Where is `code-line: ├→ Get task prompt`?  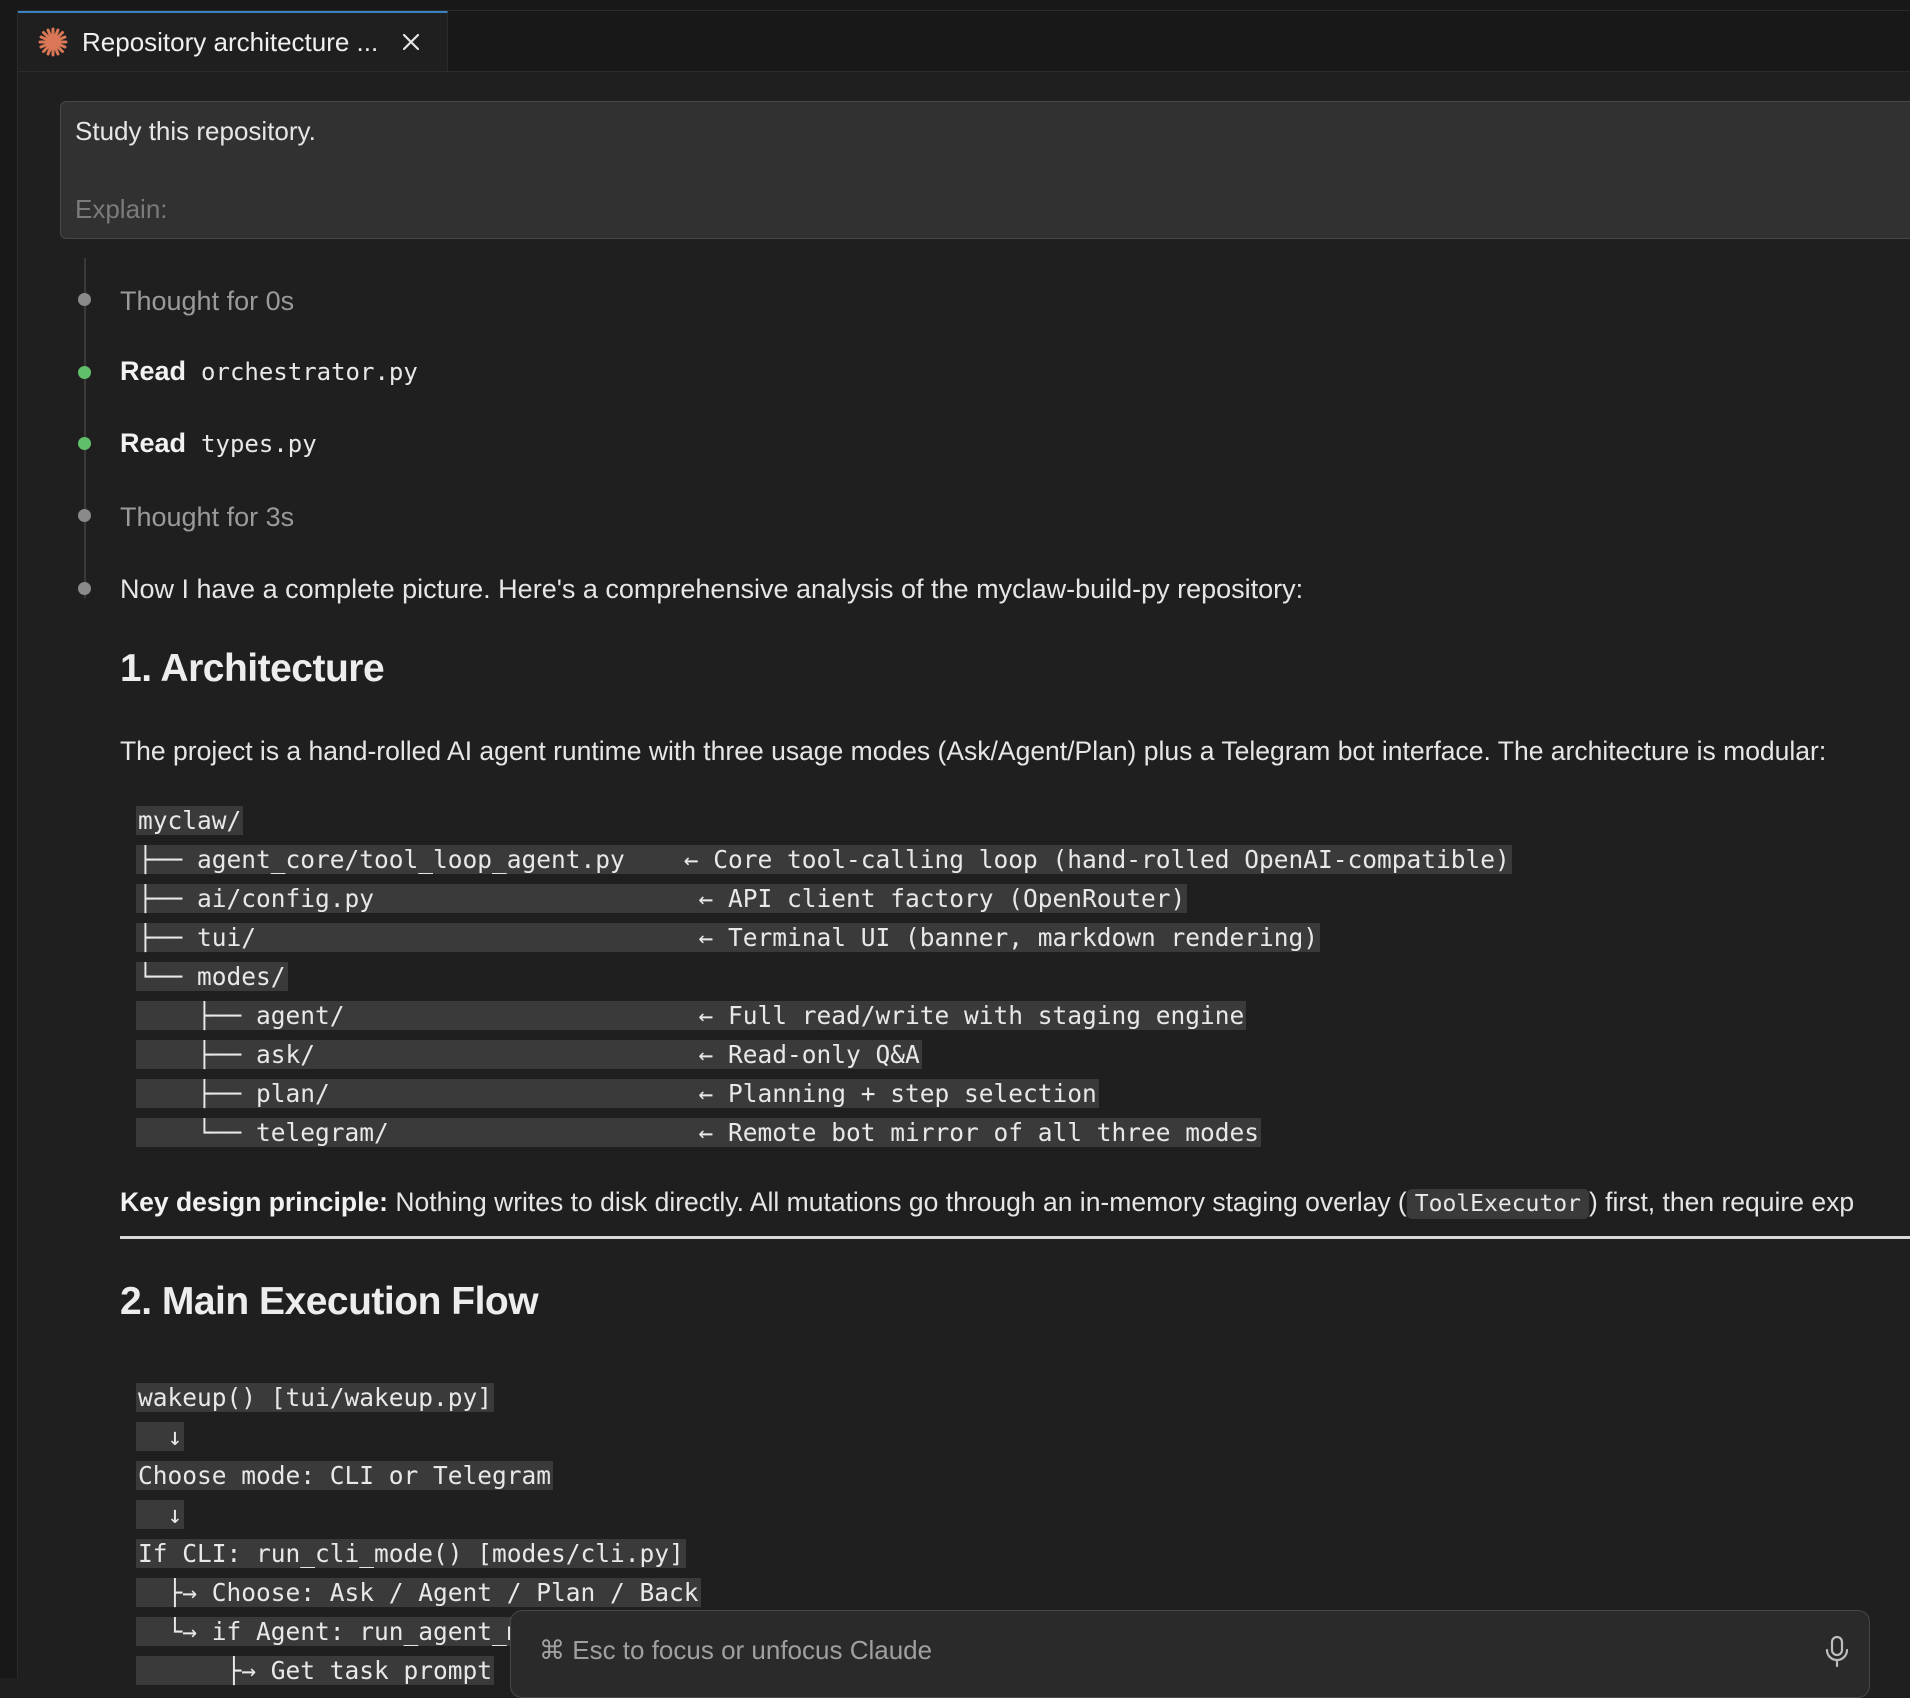
code-line: ├→ Get task prompt is located at coordinates (315, 1670).